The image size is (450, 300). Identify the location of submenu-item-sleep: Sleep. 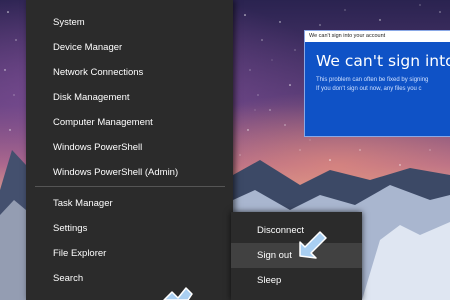
(296, 280).